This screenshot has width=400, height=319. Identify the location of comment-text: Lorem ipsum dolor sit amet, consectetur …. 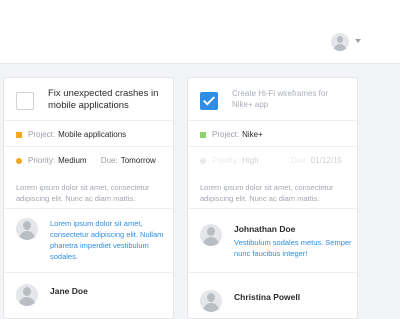
(107, 240).